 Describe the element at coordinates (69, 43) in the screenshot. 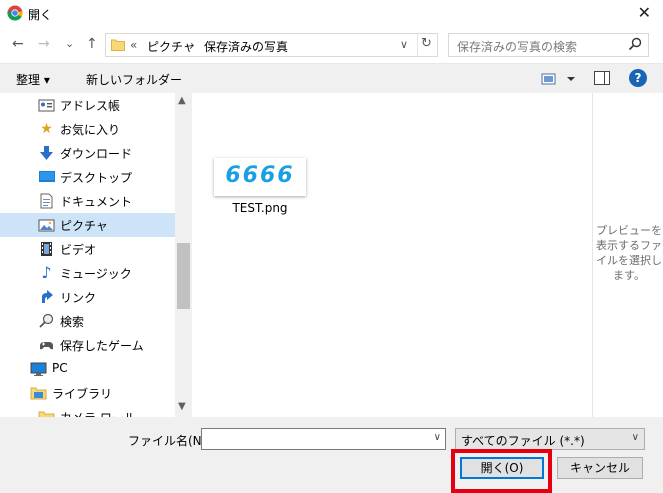

I see `recent-locations-button: ⌄` at that location.